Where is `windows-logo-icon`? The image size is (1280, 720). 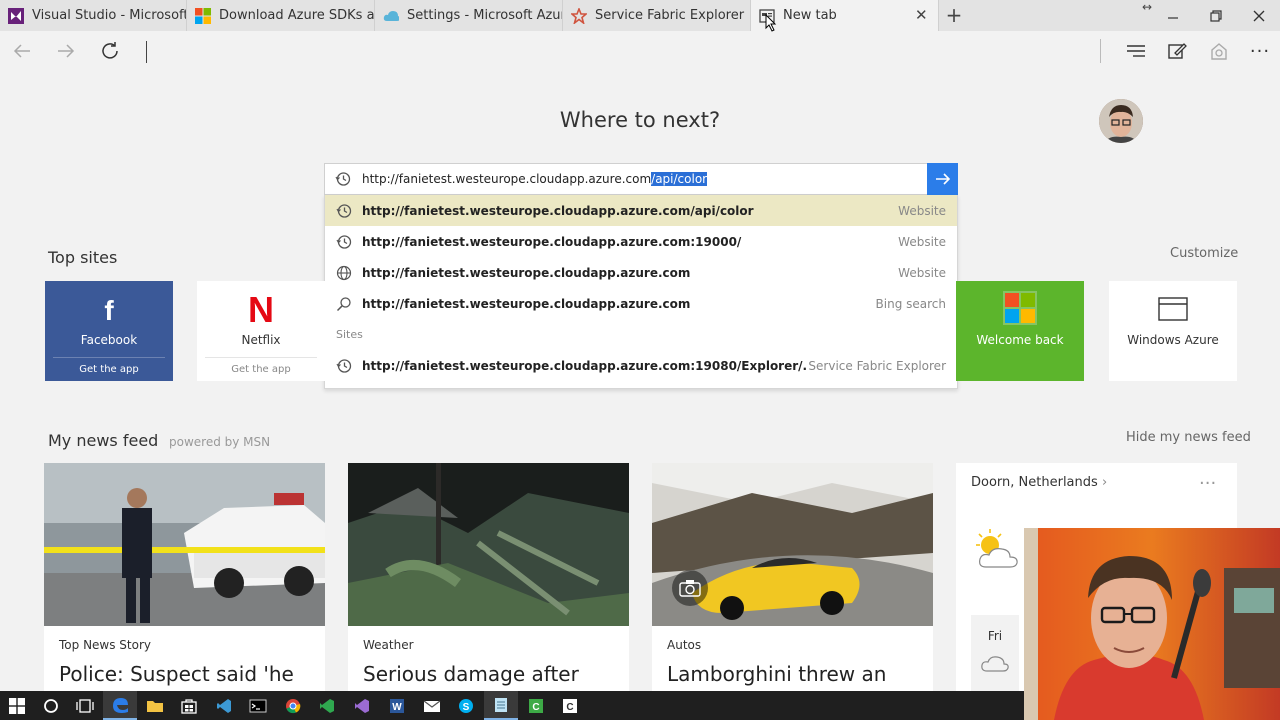 windows-logo-icon is located at coordinates (17, 705).